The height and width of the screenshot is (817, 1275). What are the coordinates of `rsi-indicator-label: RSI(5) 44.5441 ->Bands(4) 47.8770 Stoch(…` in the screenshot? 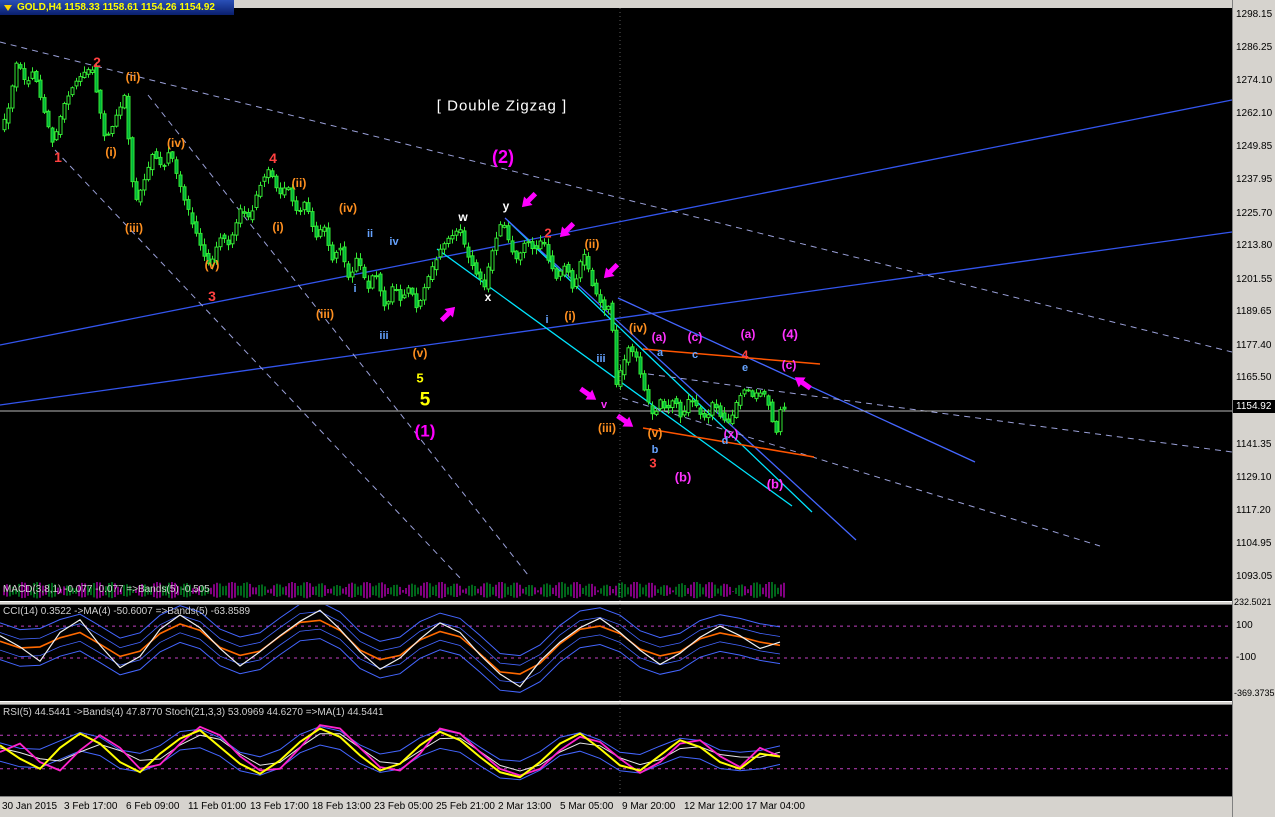 It's located at (193, 712).